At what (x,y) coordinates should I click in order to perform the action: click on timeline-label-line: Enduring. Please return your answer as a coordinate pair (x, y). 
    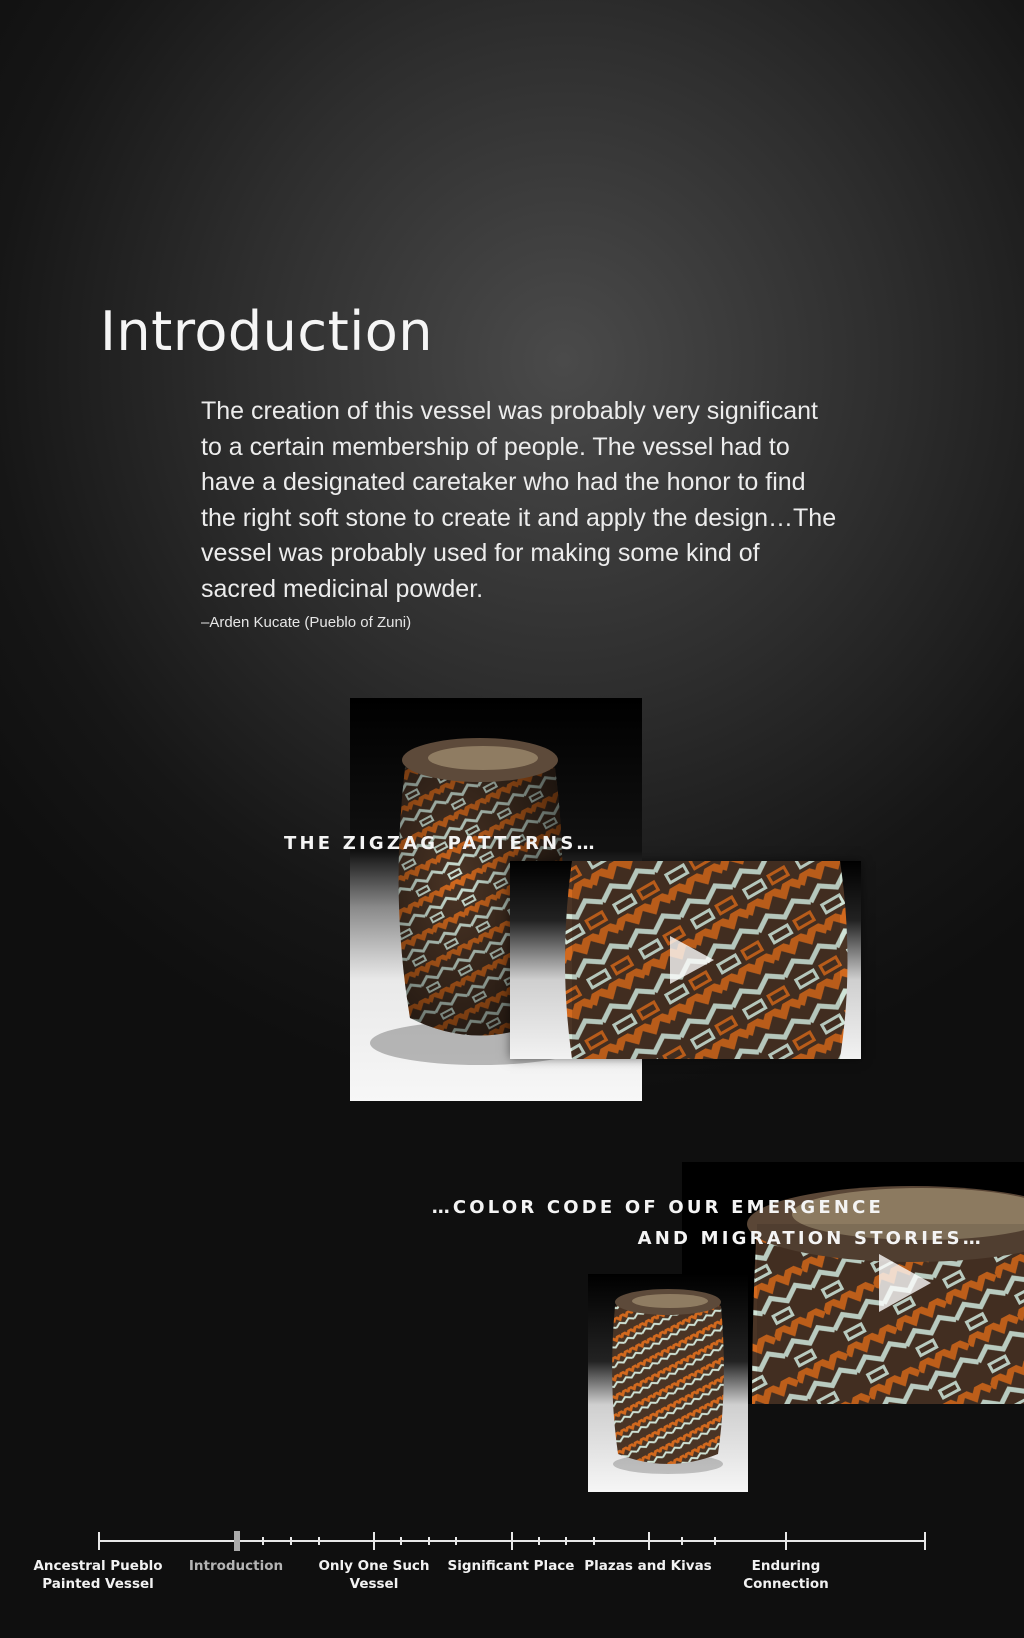
    Looking at the image, I should click on (786, 1566).